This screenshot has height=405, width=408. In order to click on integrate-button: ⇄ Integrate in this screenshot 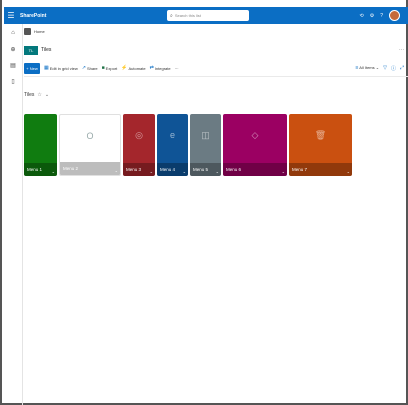, I will do `click(160, 68)`.